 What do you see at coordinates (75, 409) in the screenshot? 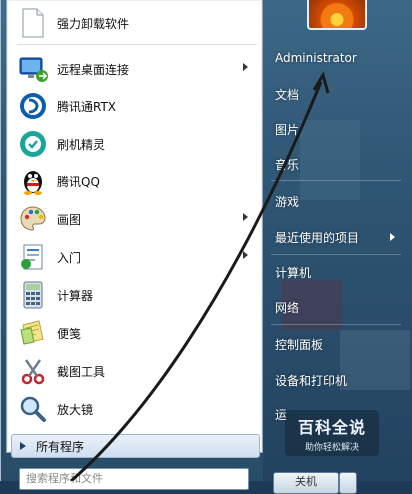
I see `program-label: 放大镜` at bounding box center [75, 409].